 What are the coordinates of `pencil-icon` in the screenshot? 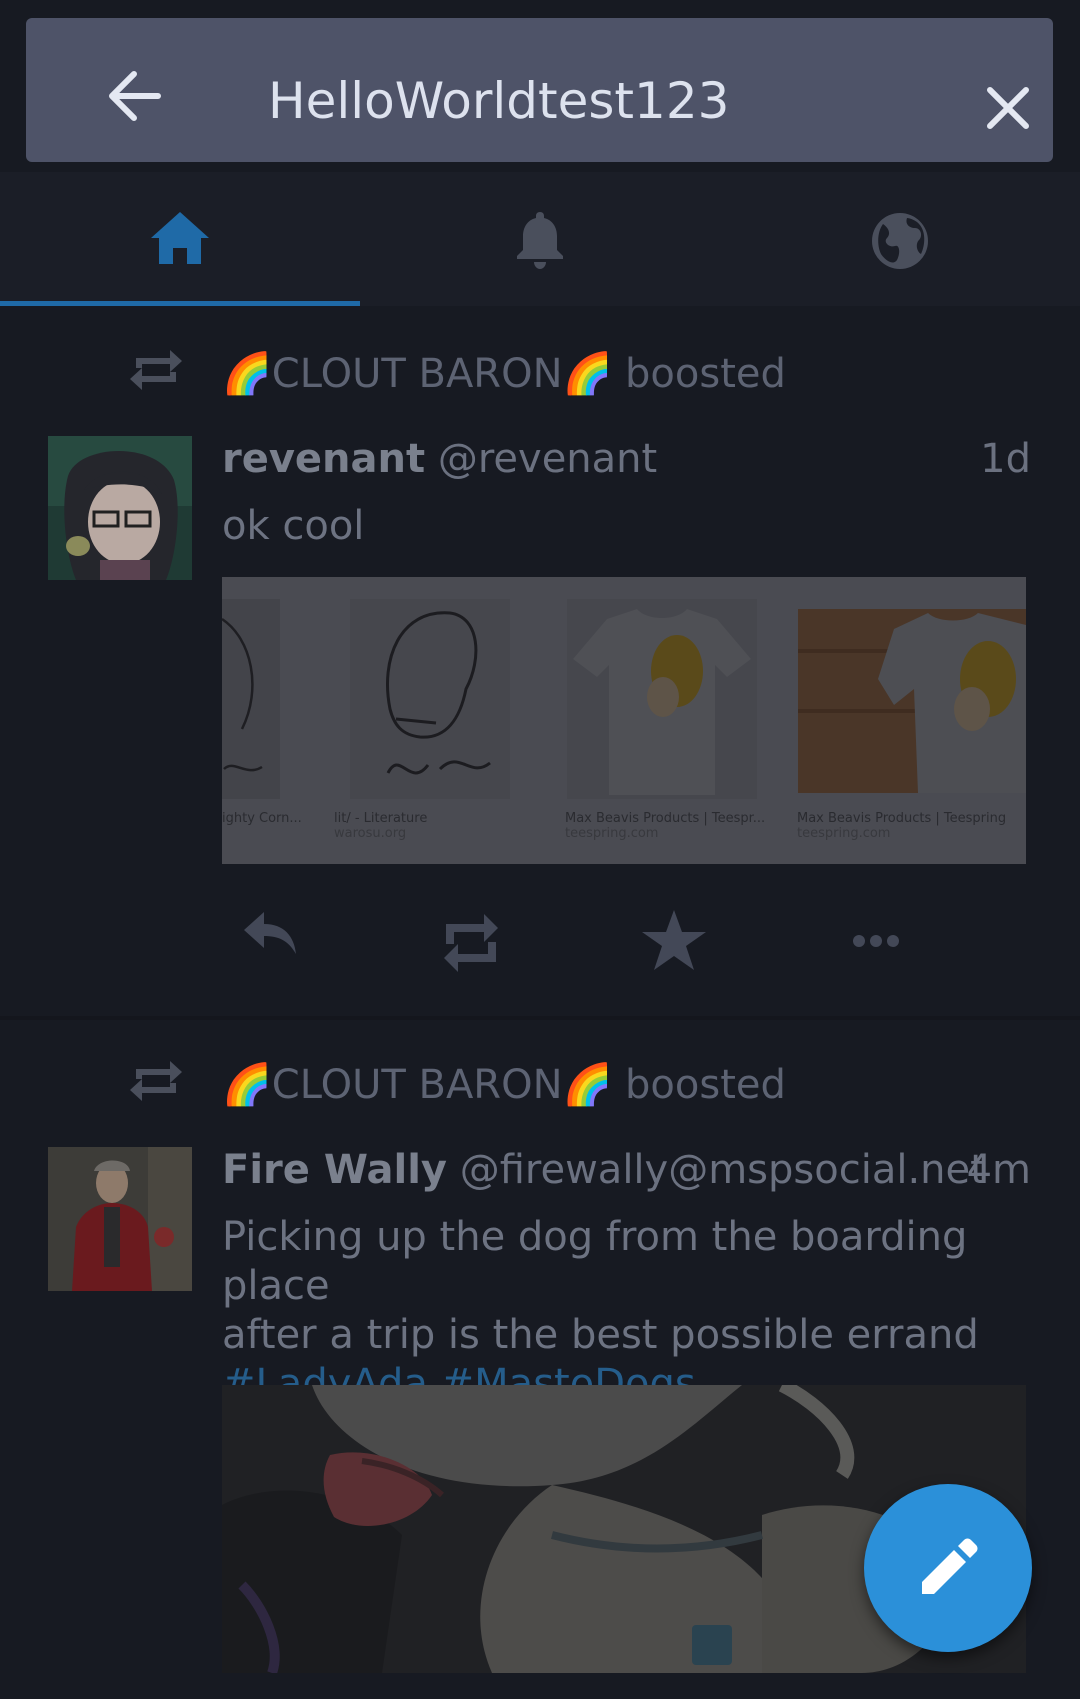 It's located at (950, 1566).